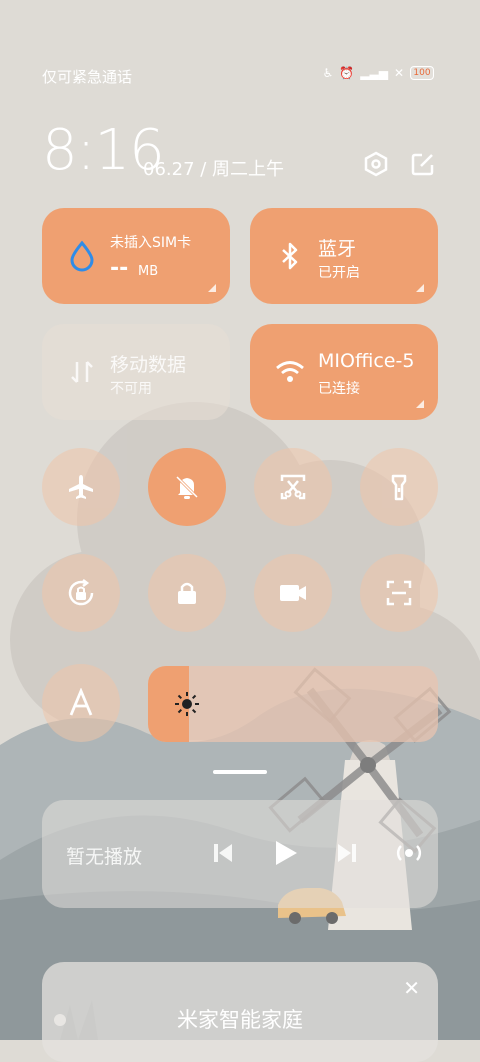  Describe the element at coordinates (293, 704) in the screenshot. I see `brightness-slider` at that location.